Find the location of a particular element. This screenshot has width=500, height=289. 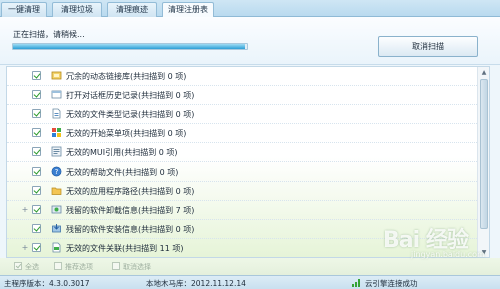

selection-options: 全选 推荐选项 取消选择 is located at coordinates (250, 266).